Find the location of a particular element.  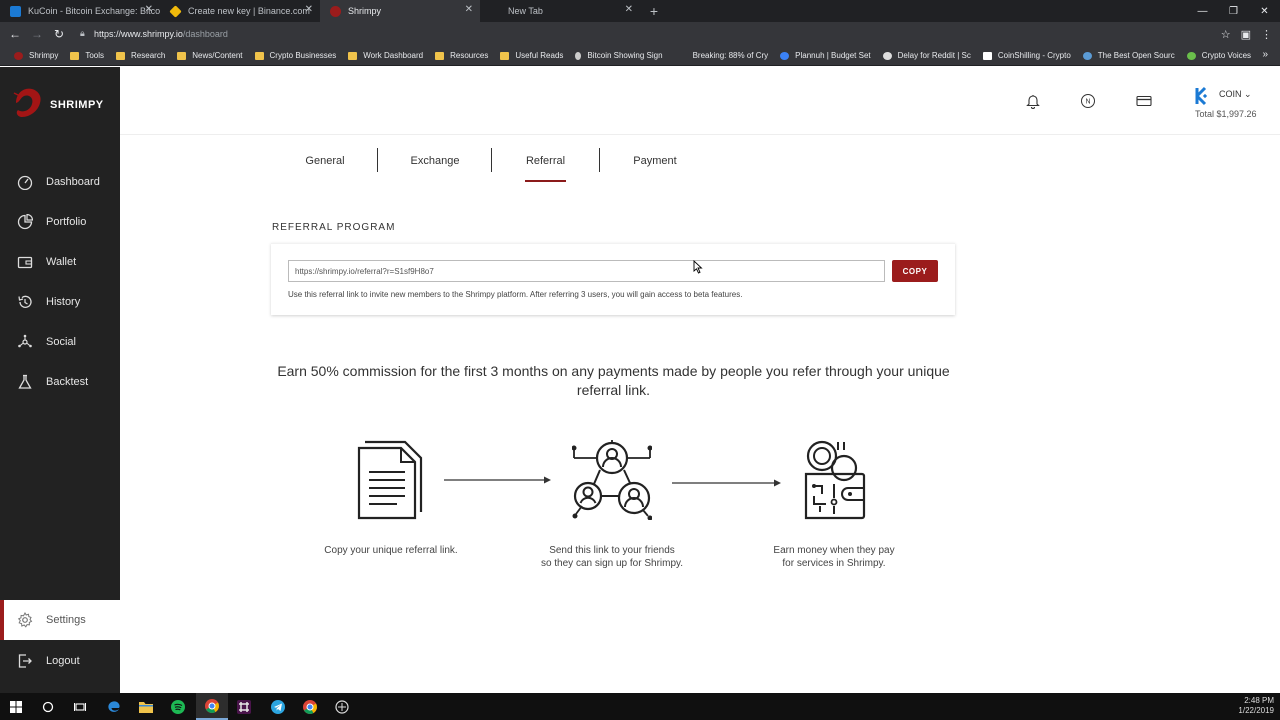

sidebar-item-label: Portfolio is located at coordinates (66, 222).